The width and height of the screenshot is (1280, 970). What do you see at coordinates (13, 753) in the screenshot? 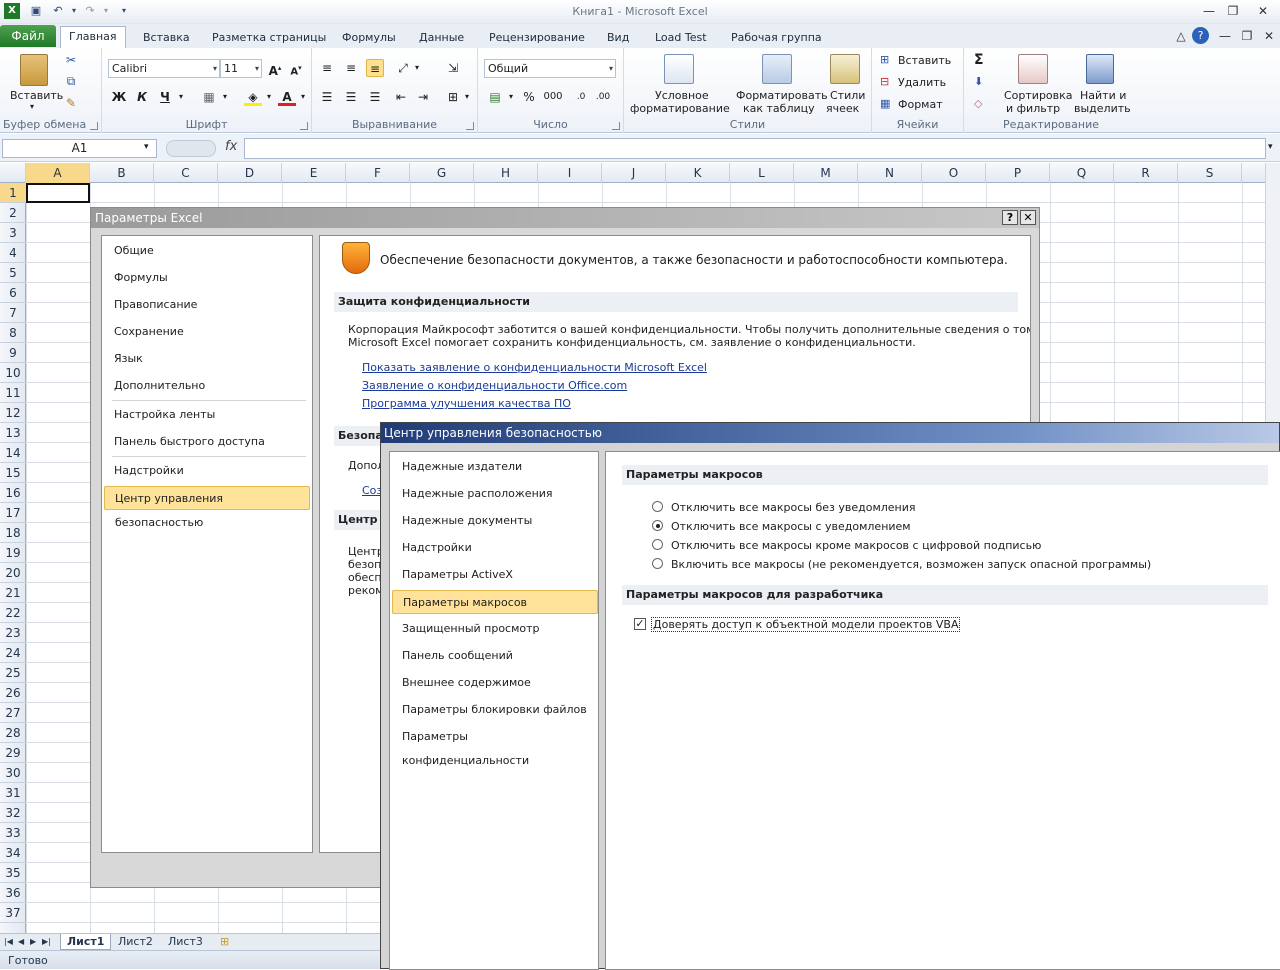
I see `row-header: 29` at bounding box center [13, 753].